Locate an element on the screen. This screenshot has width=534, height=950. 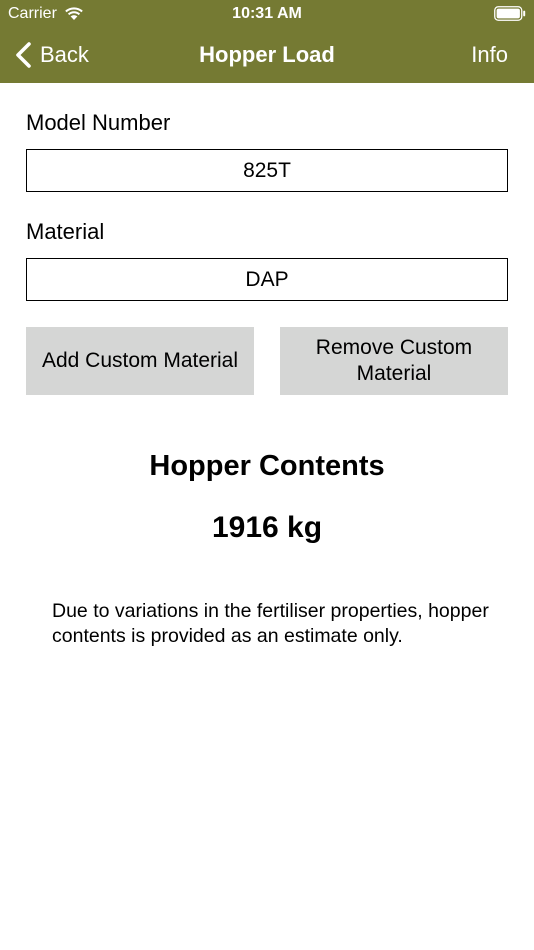
battery-icon is located at coordinates (510, 13).